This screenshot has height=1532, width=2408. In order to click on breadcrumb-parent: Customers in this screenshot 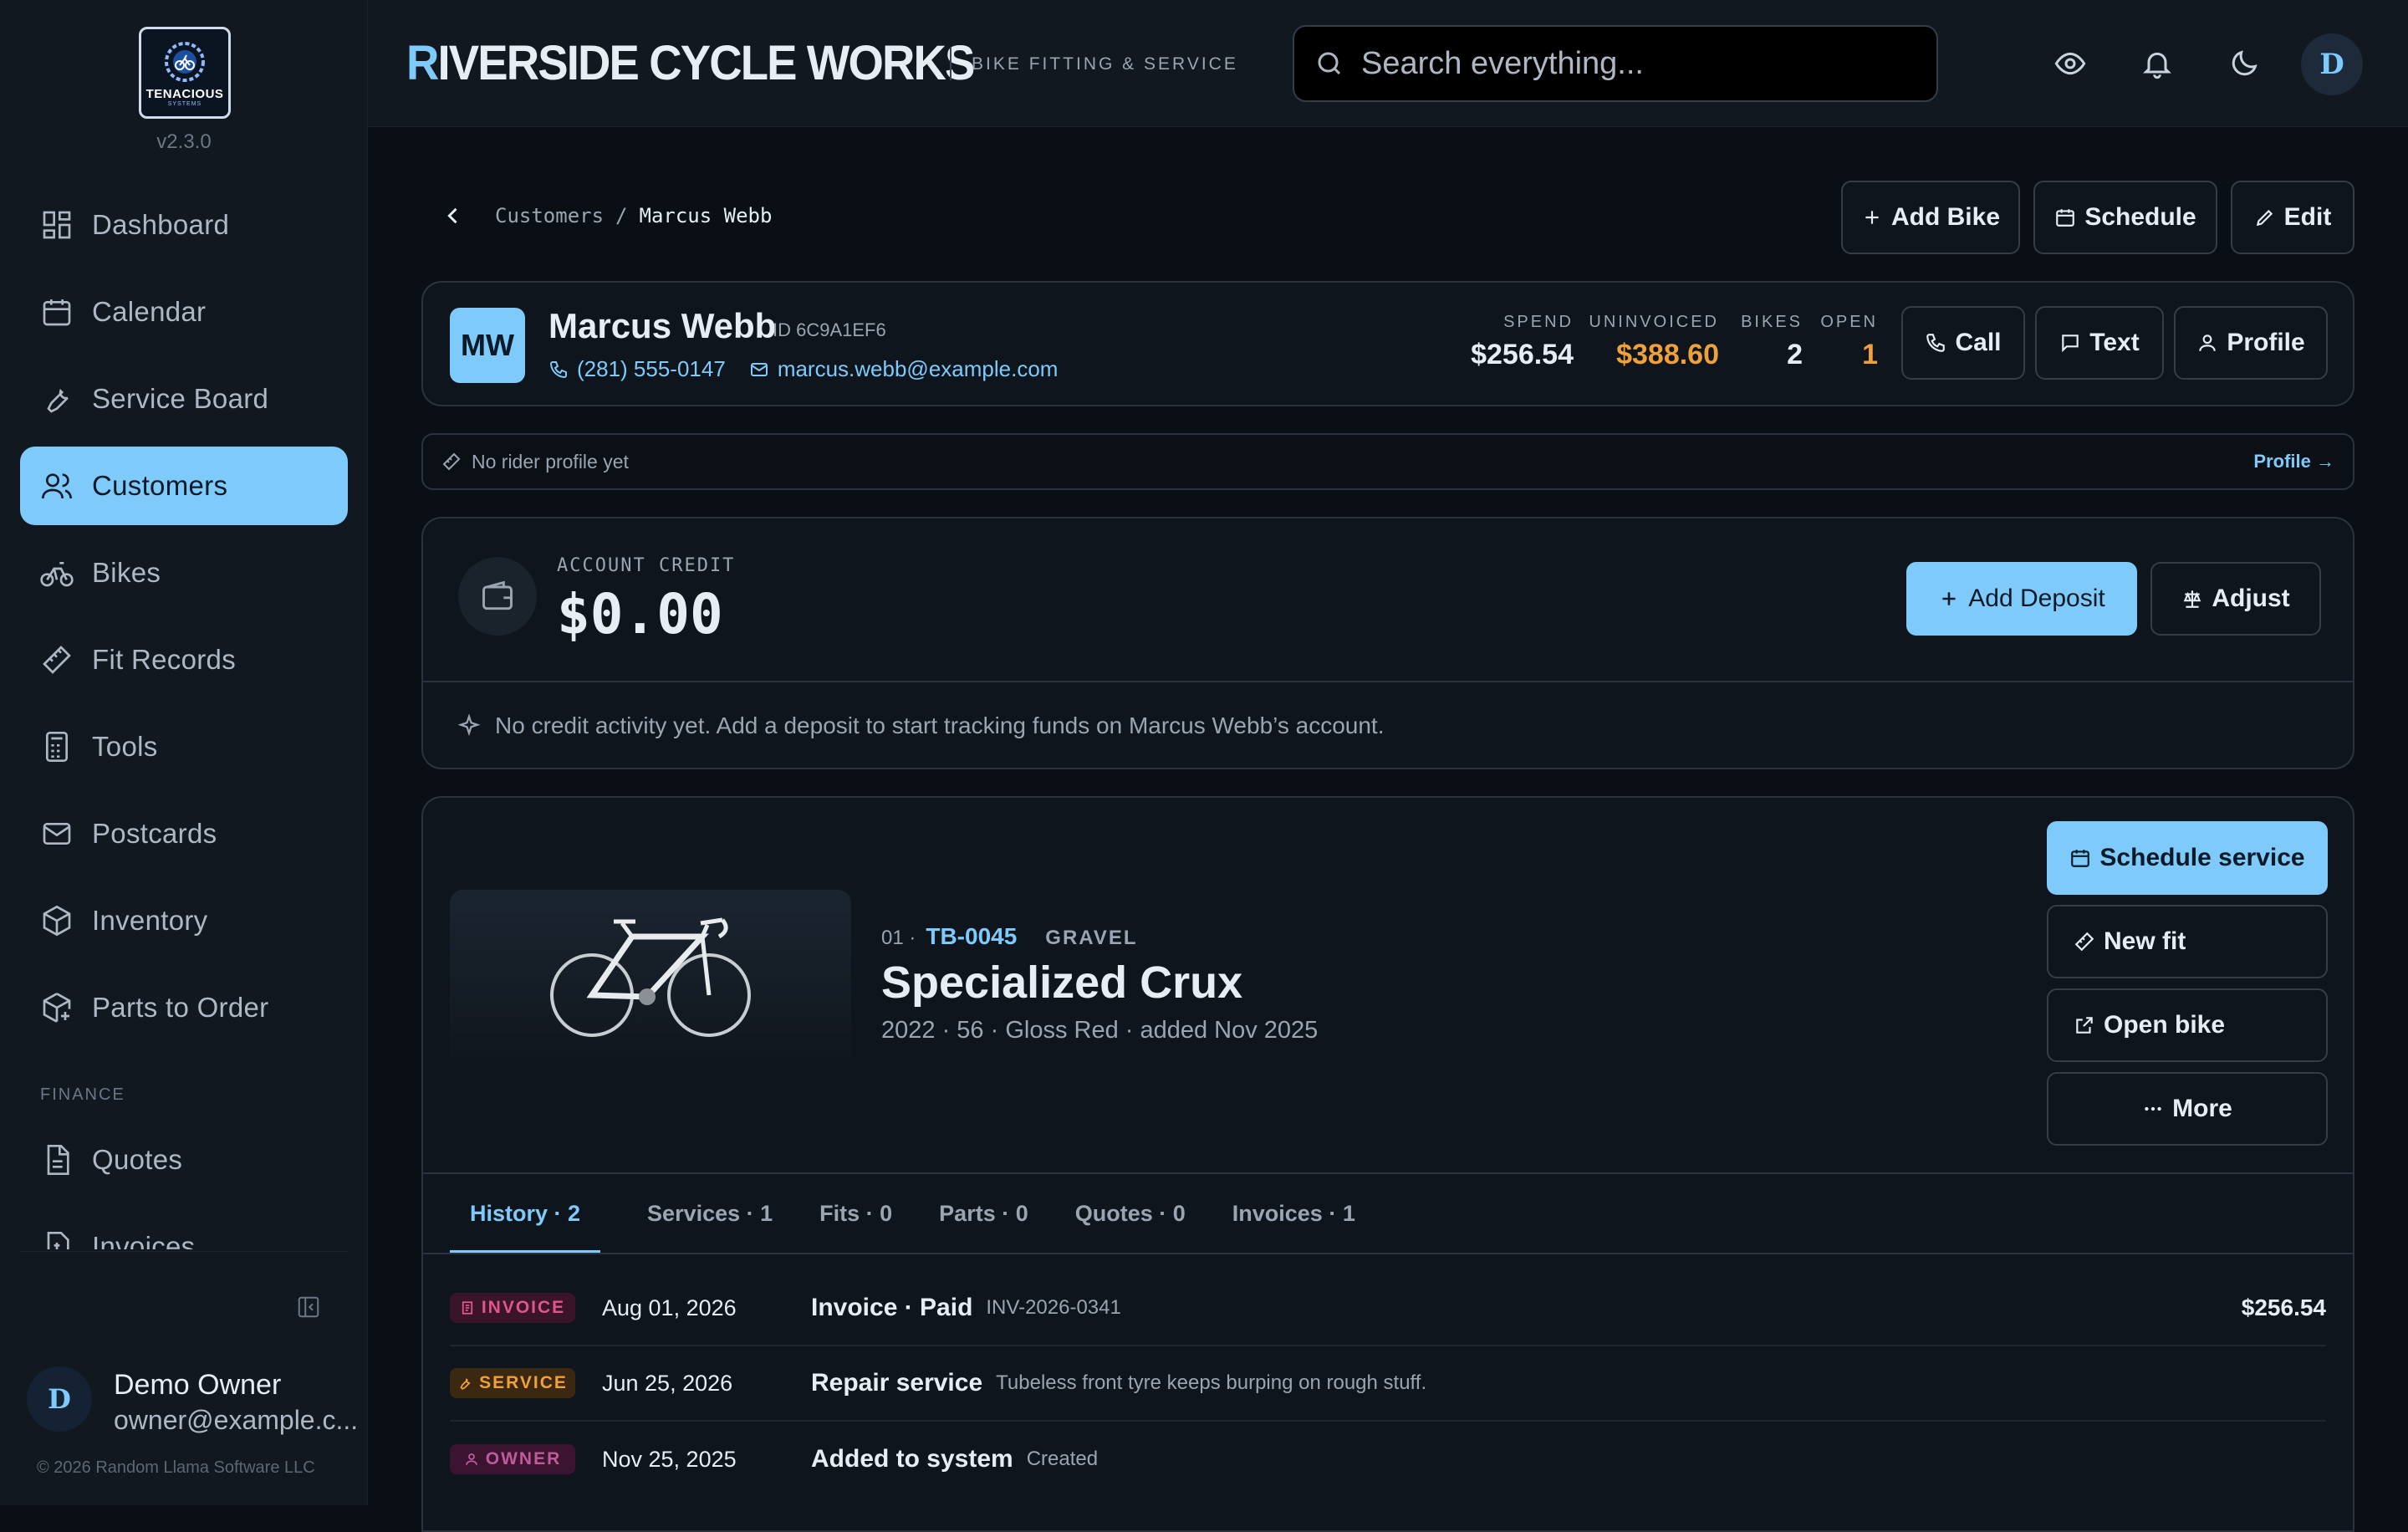, I will do `click(550, 215)`.